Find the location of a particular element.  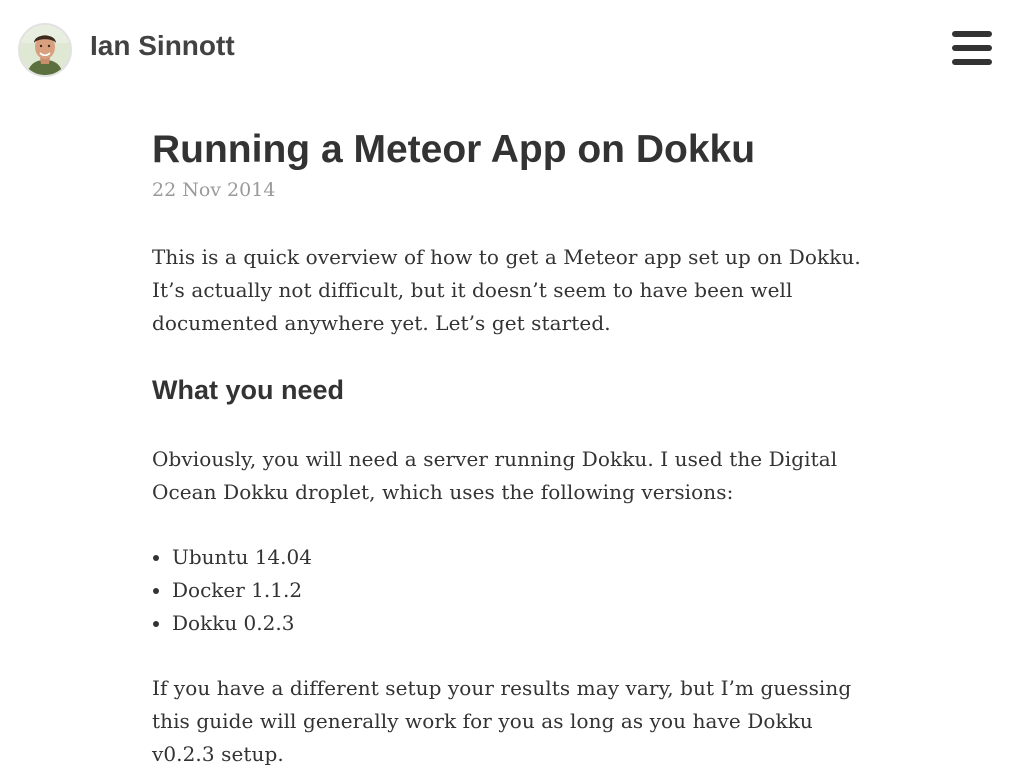

avatar-photo-icon is located at coordinates (45, 50).